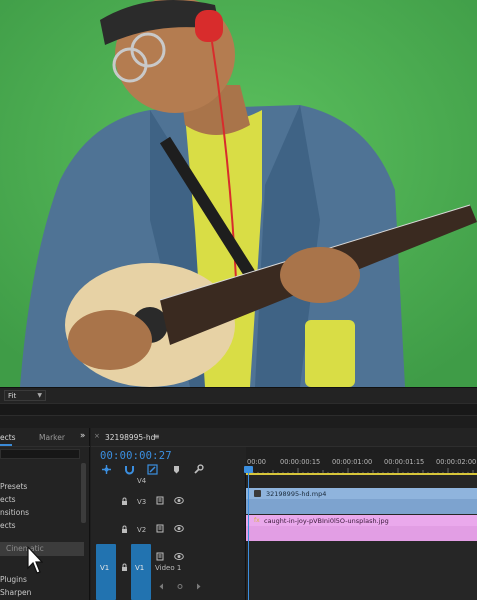  What do you see at coordinates (97, 436) in the screenshot?
I see `close-sequence-icon: ×` at bounding box center [97, 436].